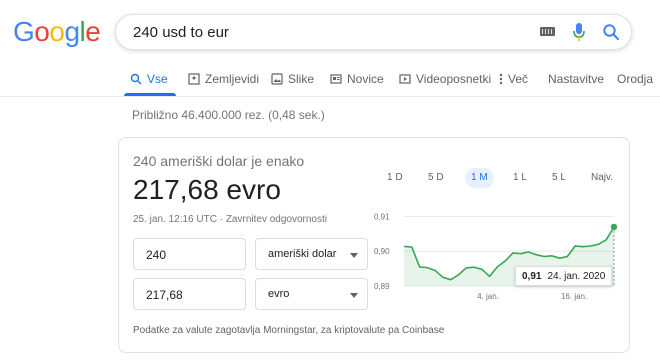 Image resolution: width=660 pixels, height=362 pixels. Describe the element at coordinates (382, 286) in the screenshot. I see `y-tick-label: 0,89` at that location.